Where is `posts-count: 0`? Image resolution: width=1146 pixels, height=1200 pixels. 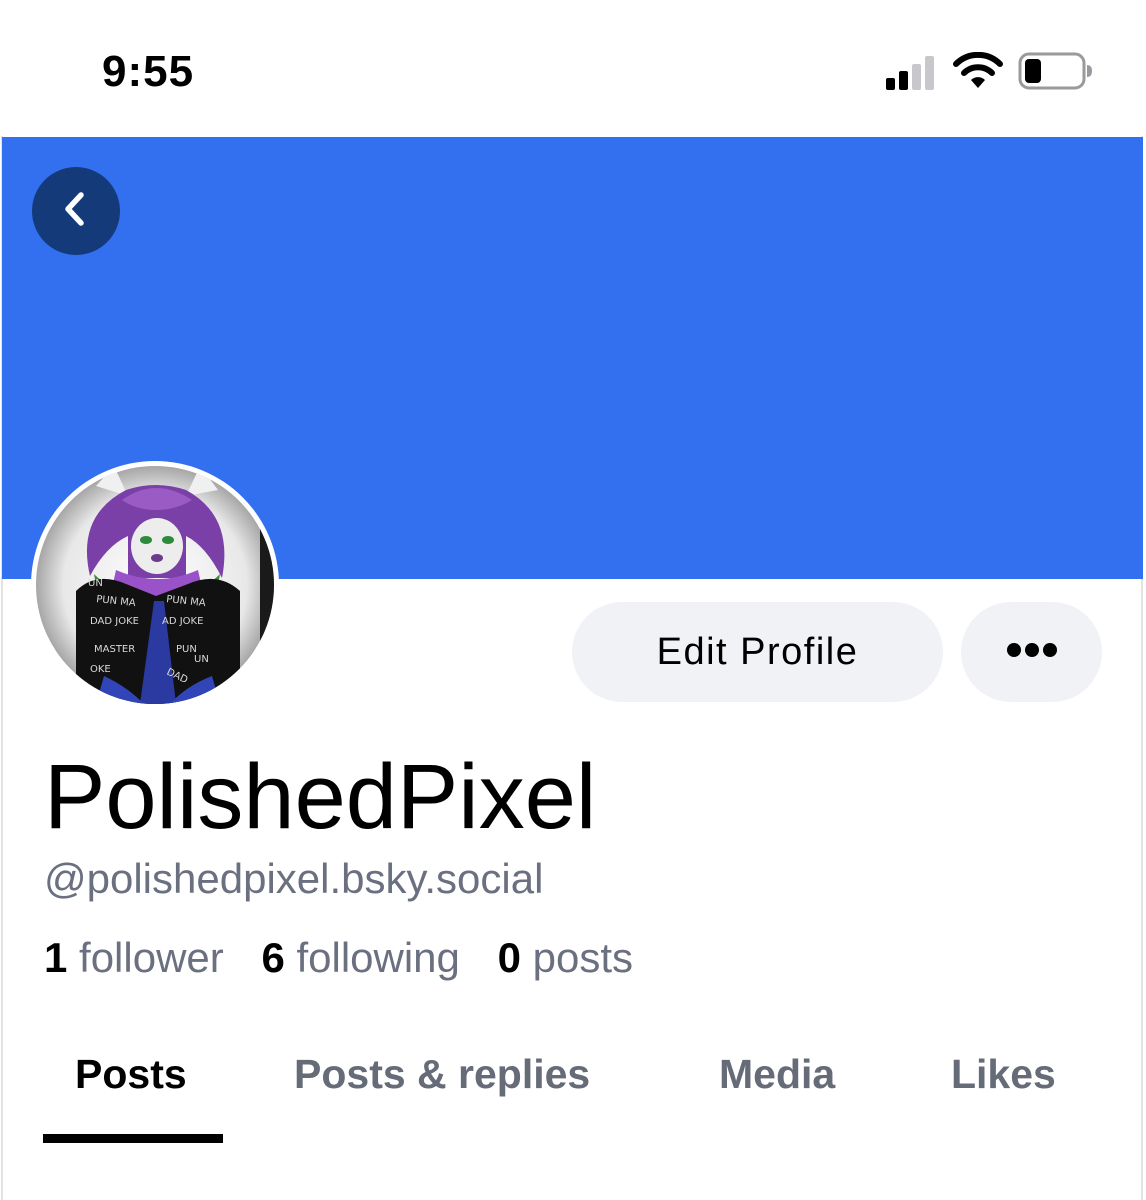 posts-count: 0 is located at coordinates (509, 957).